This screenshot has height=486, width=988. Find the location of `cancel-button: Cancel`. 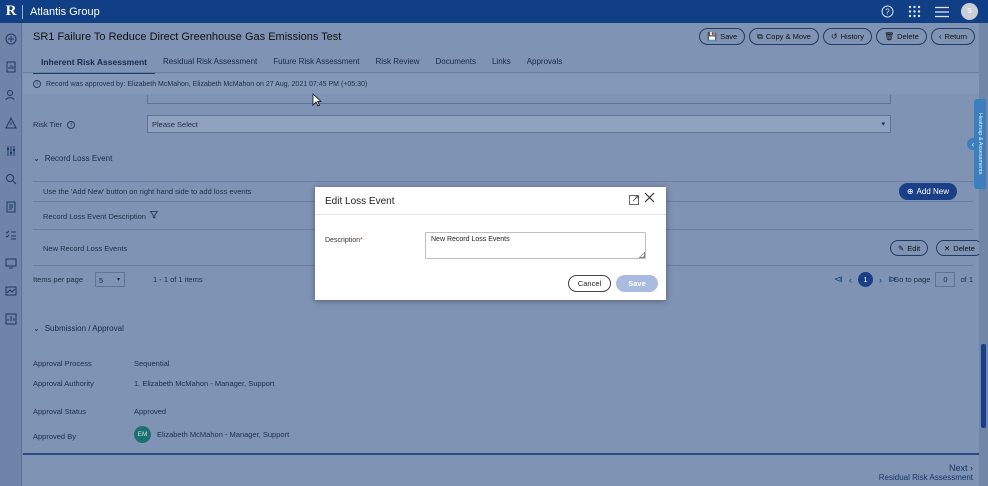

cancel-button: Cancel is located at coordinates (589, 283).